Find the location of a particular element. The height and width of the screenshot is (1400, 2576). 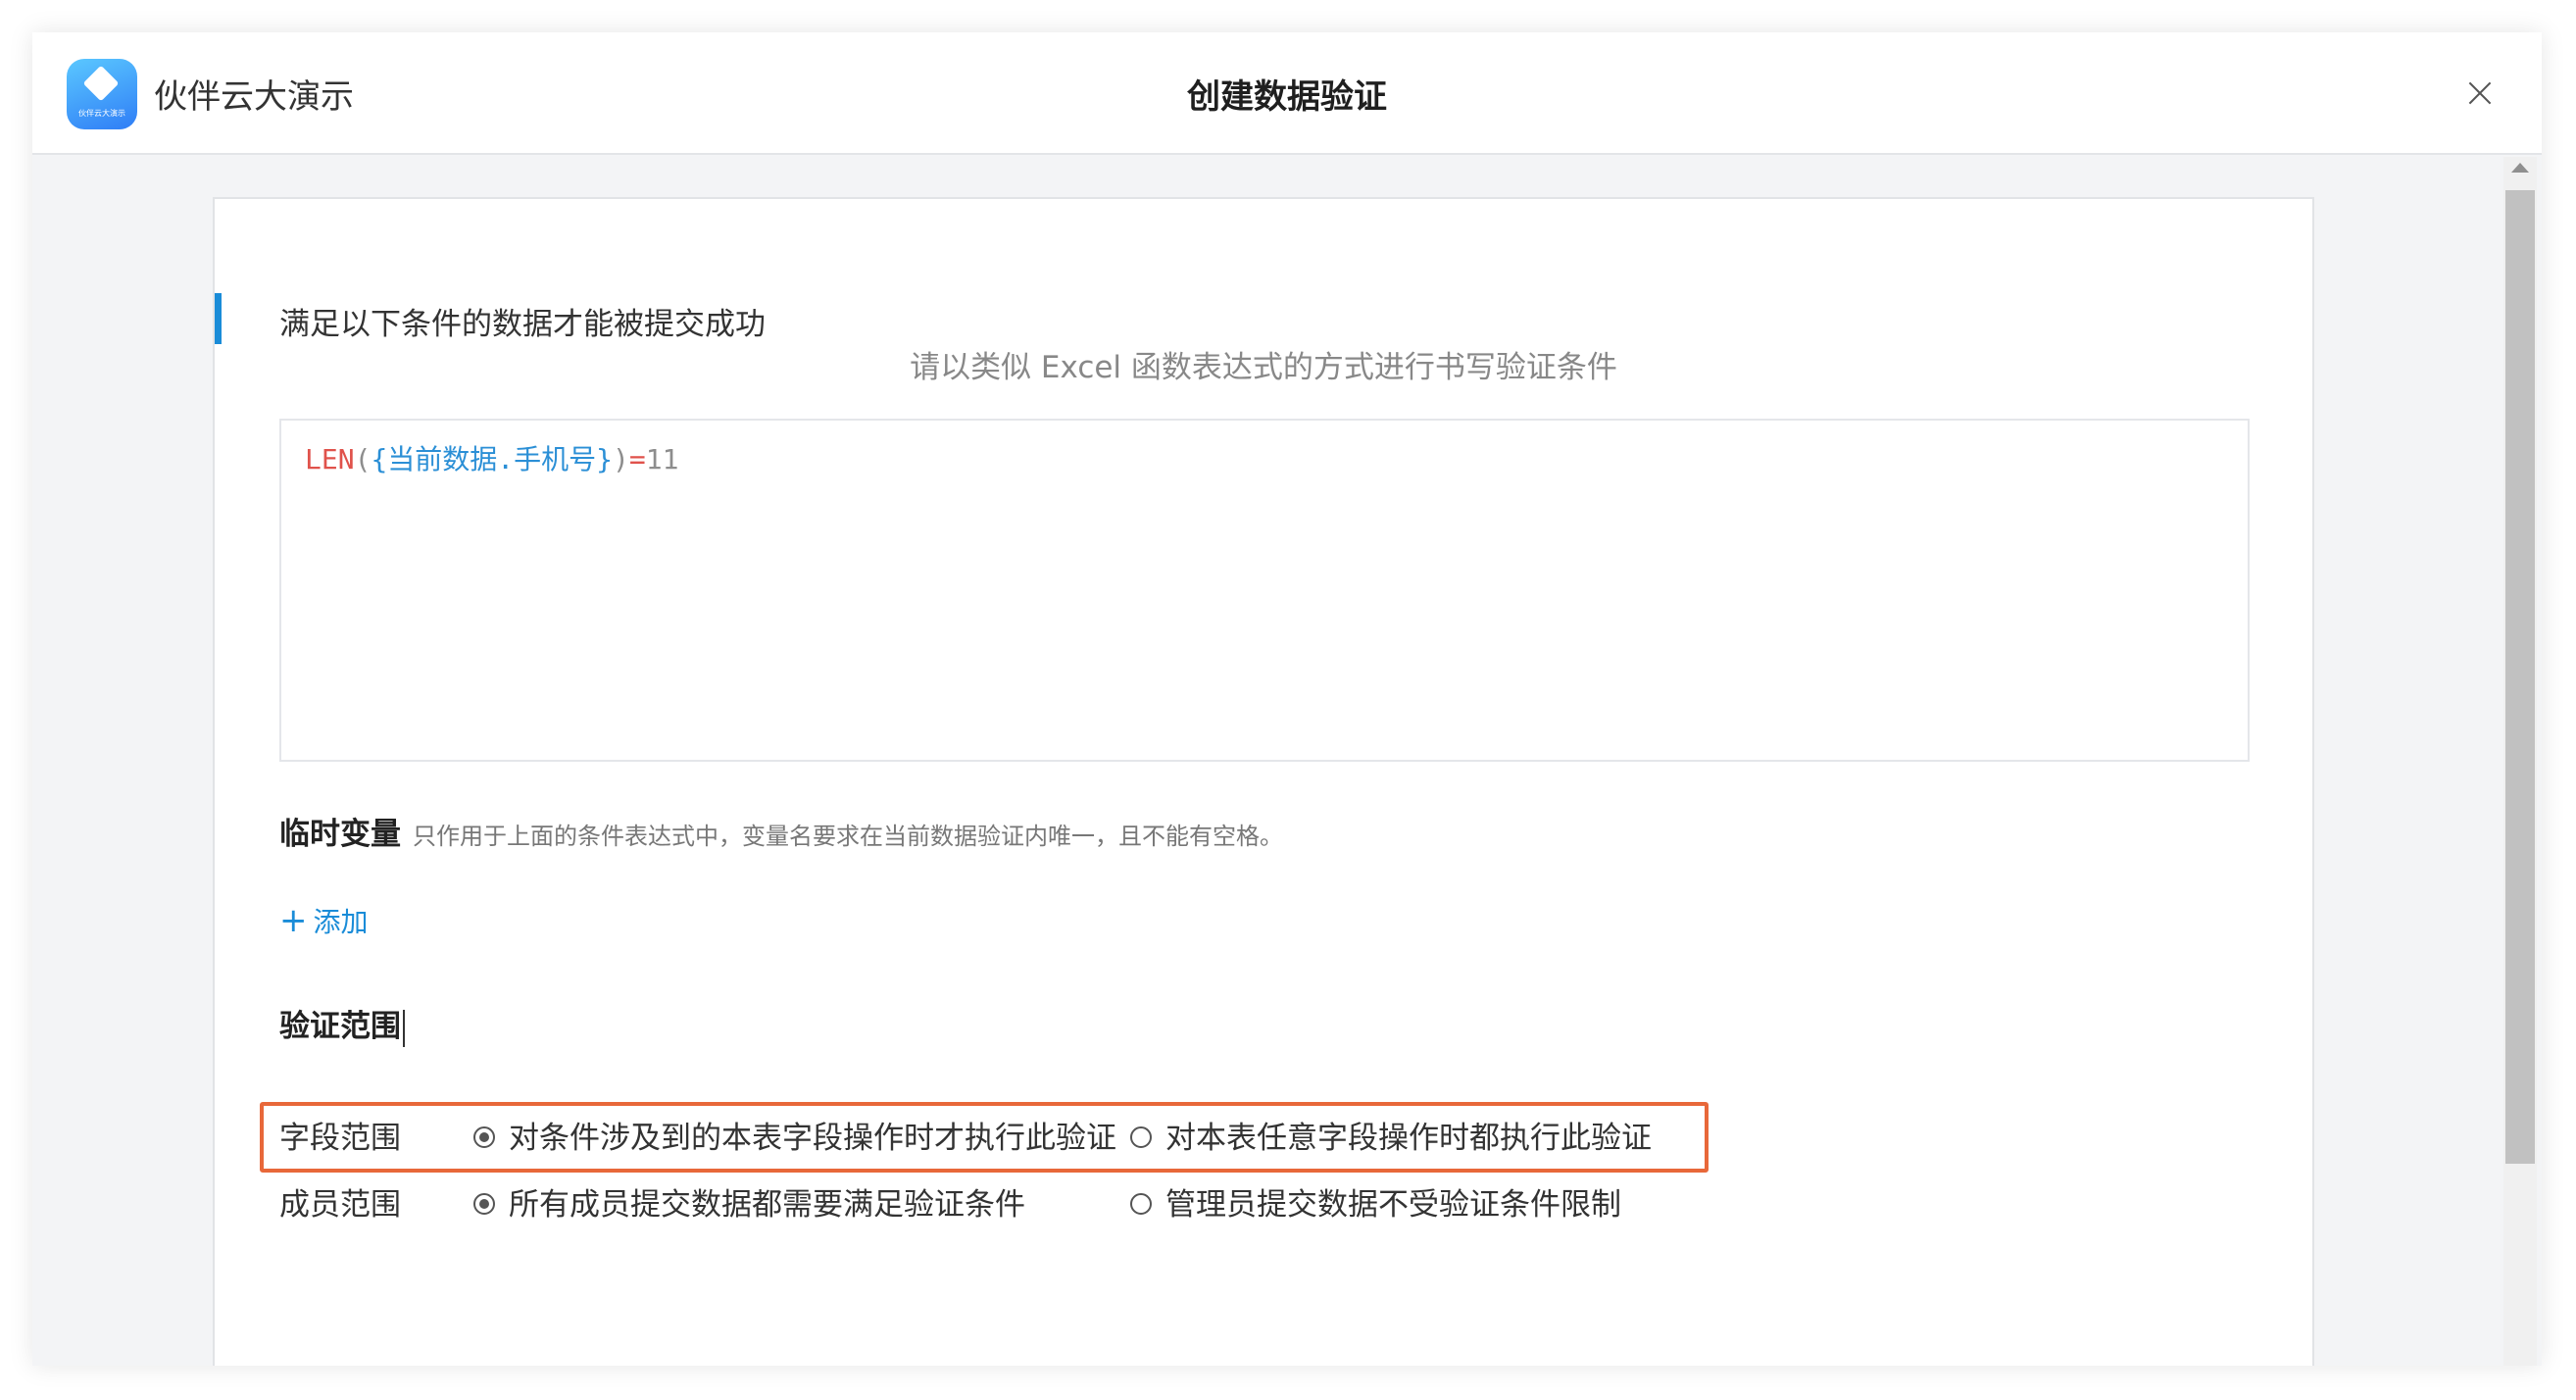

scope-section-title: 验证范围 is located at coordinates (342, 1024).